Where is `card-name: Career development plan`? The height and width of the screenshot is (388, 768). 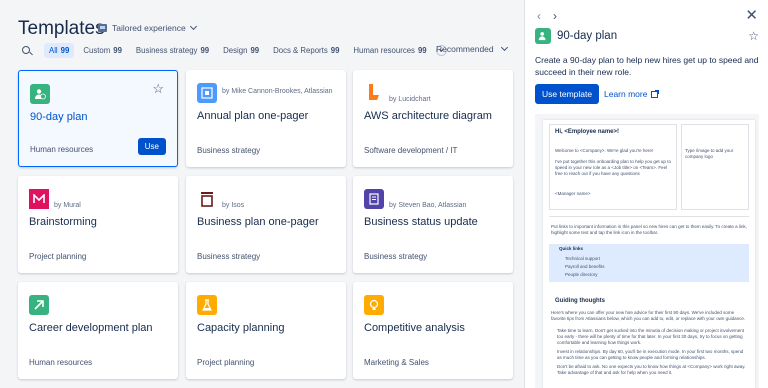
card-name: Career development plan is located at coordinates (91, 328).